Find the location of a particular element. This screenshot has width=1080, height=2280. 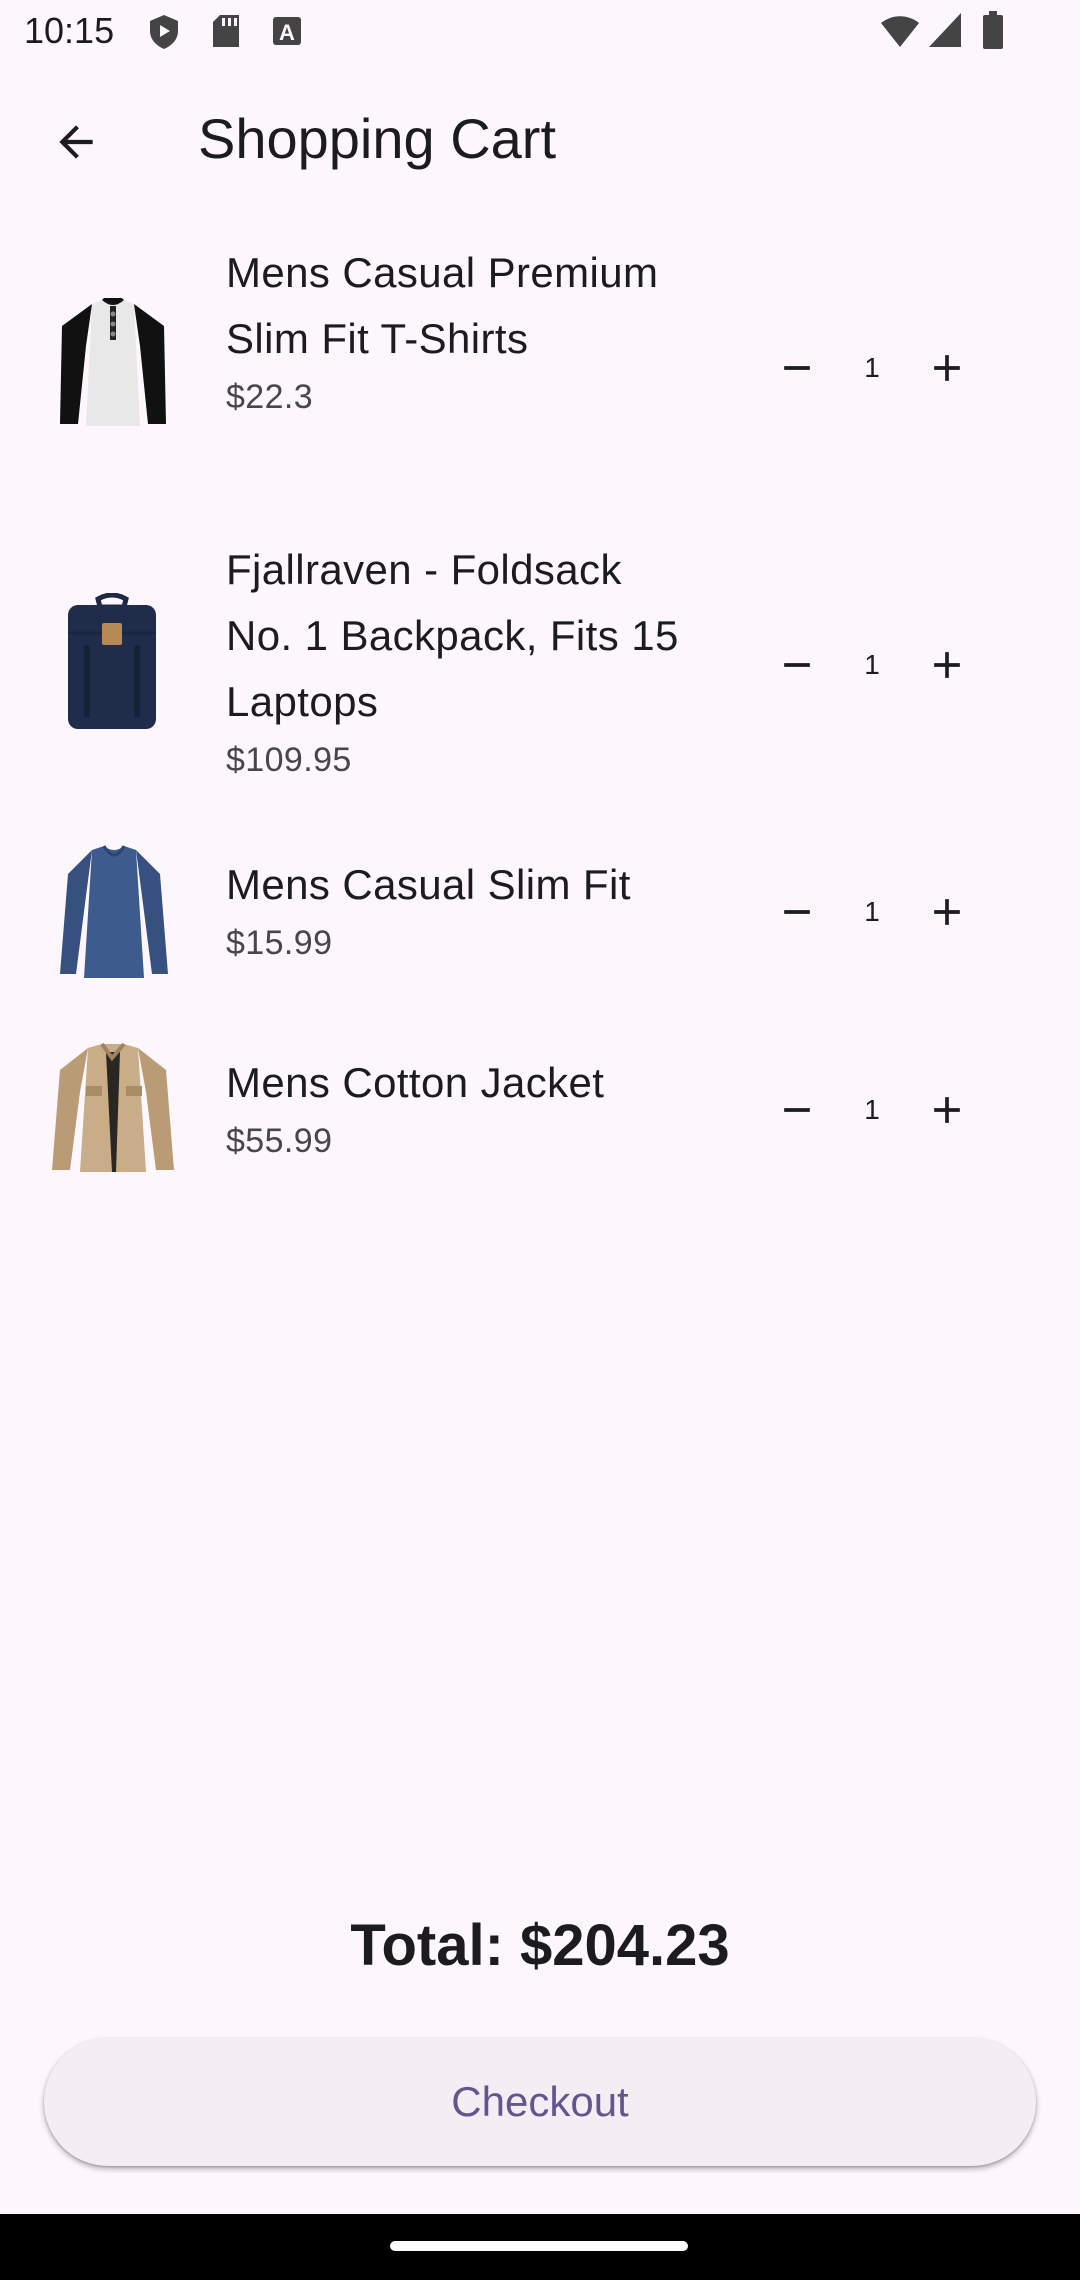

cart-item: Mens Cotton Jacket $55.99 1 is located at coordinates (540, 1112).